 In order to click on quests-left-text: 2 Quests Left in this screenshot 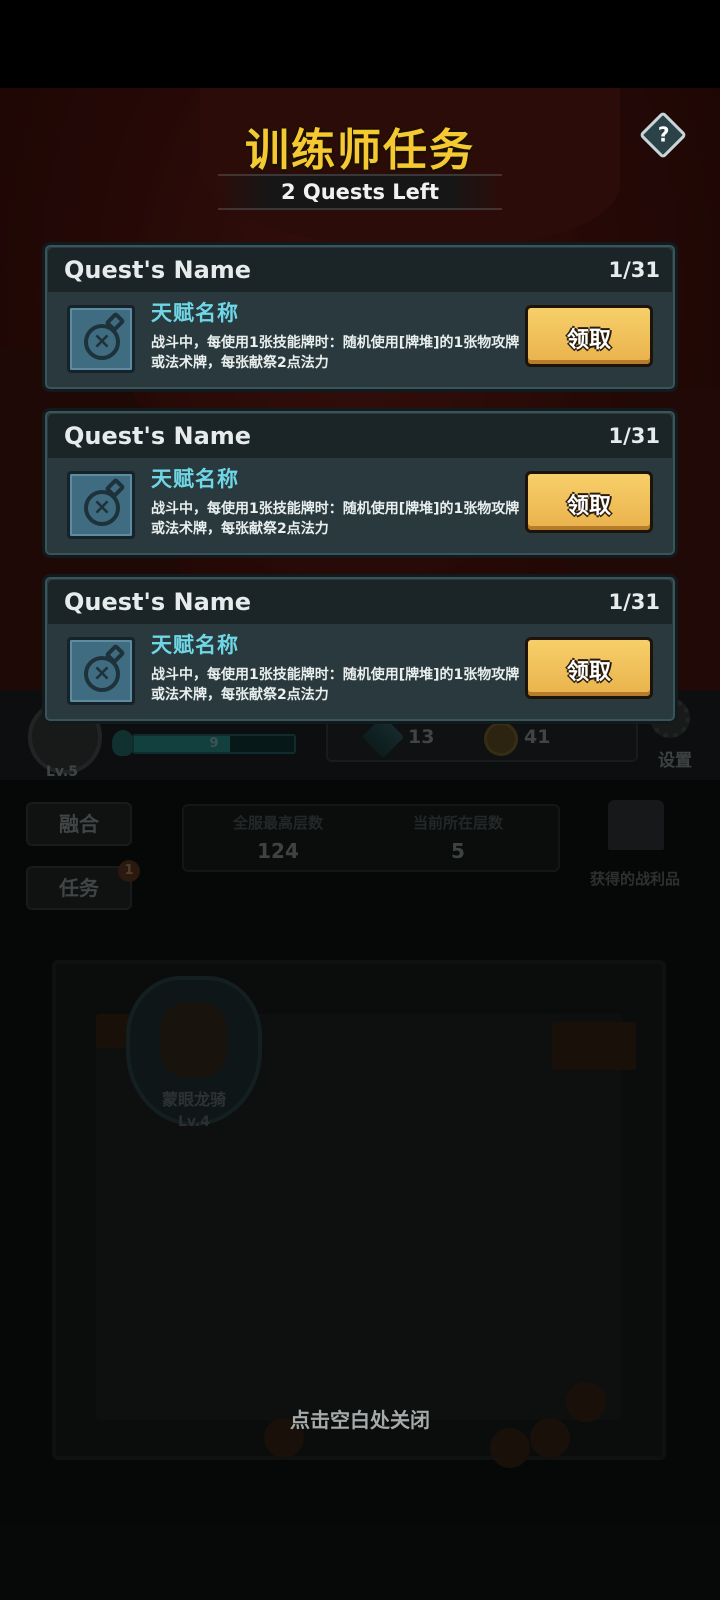, I will do `click(360, 192)`.